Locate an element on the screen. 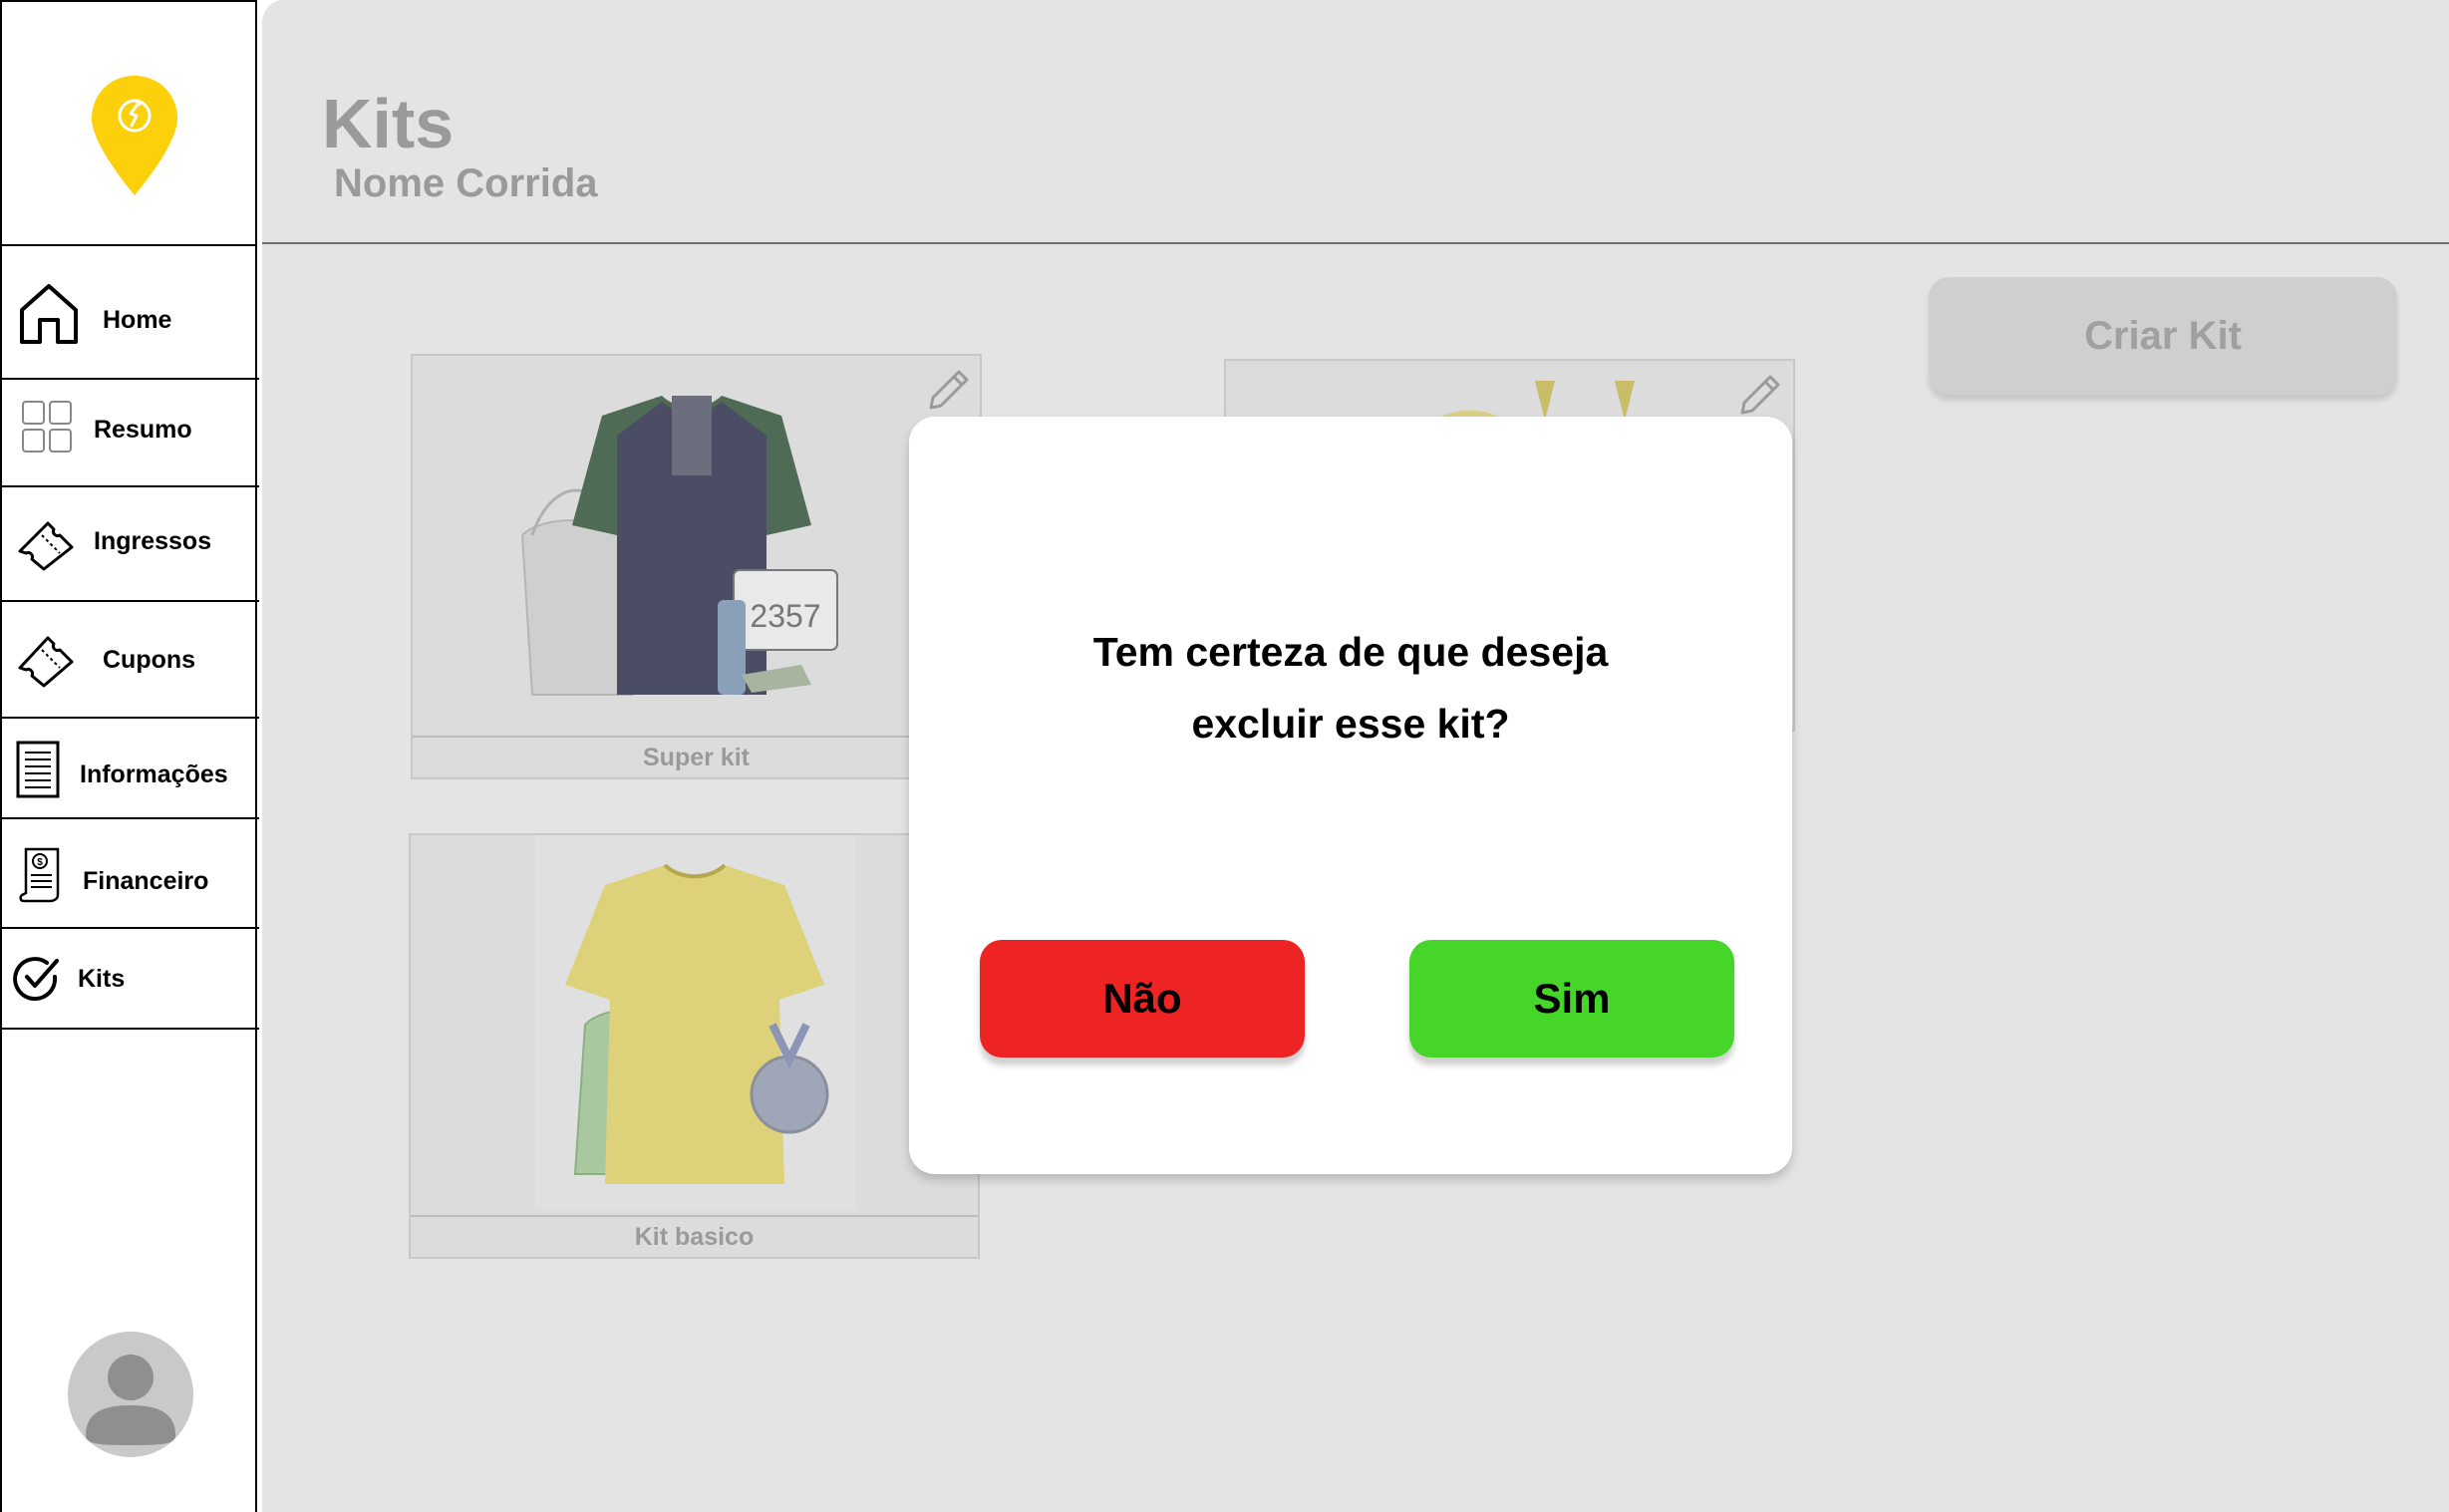 This screenshot has height=1512, width=2449. dialog-message-line-1: Tem certeza de que deseja is located at coordinates (1350, 652).